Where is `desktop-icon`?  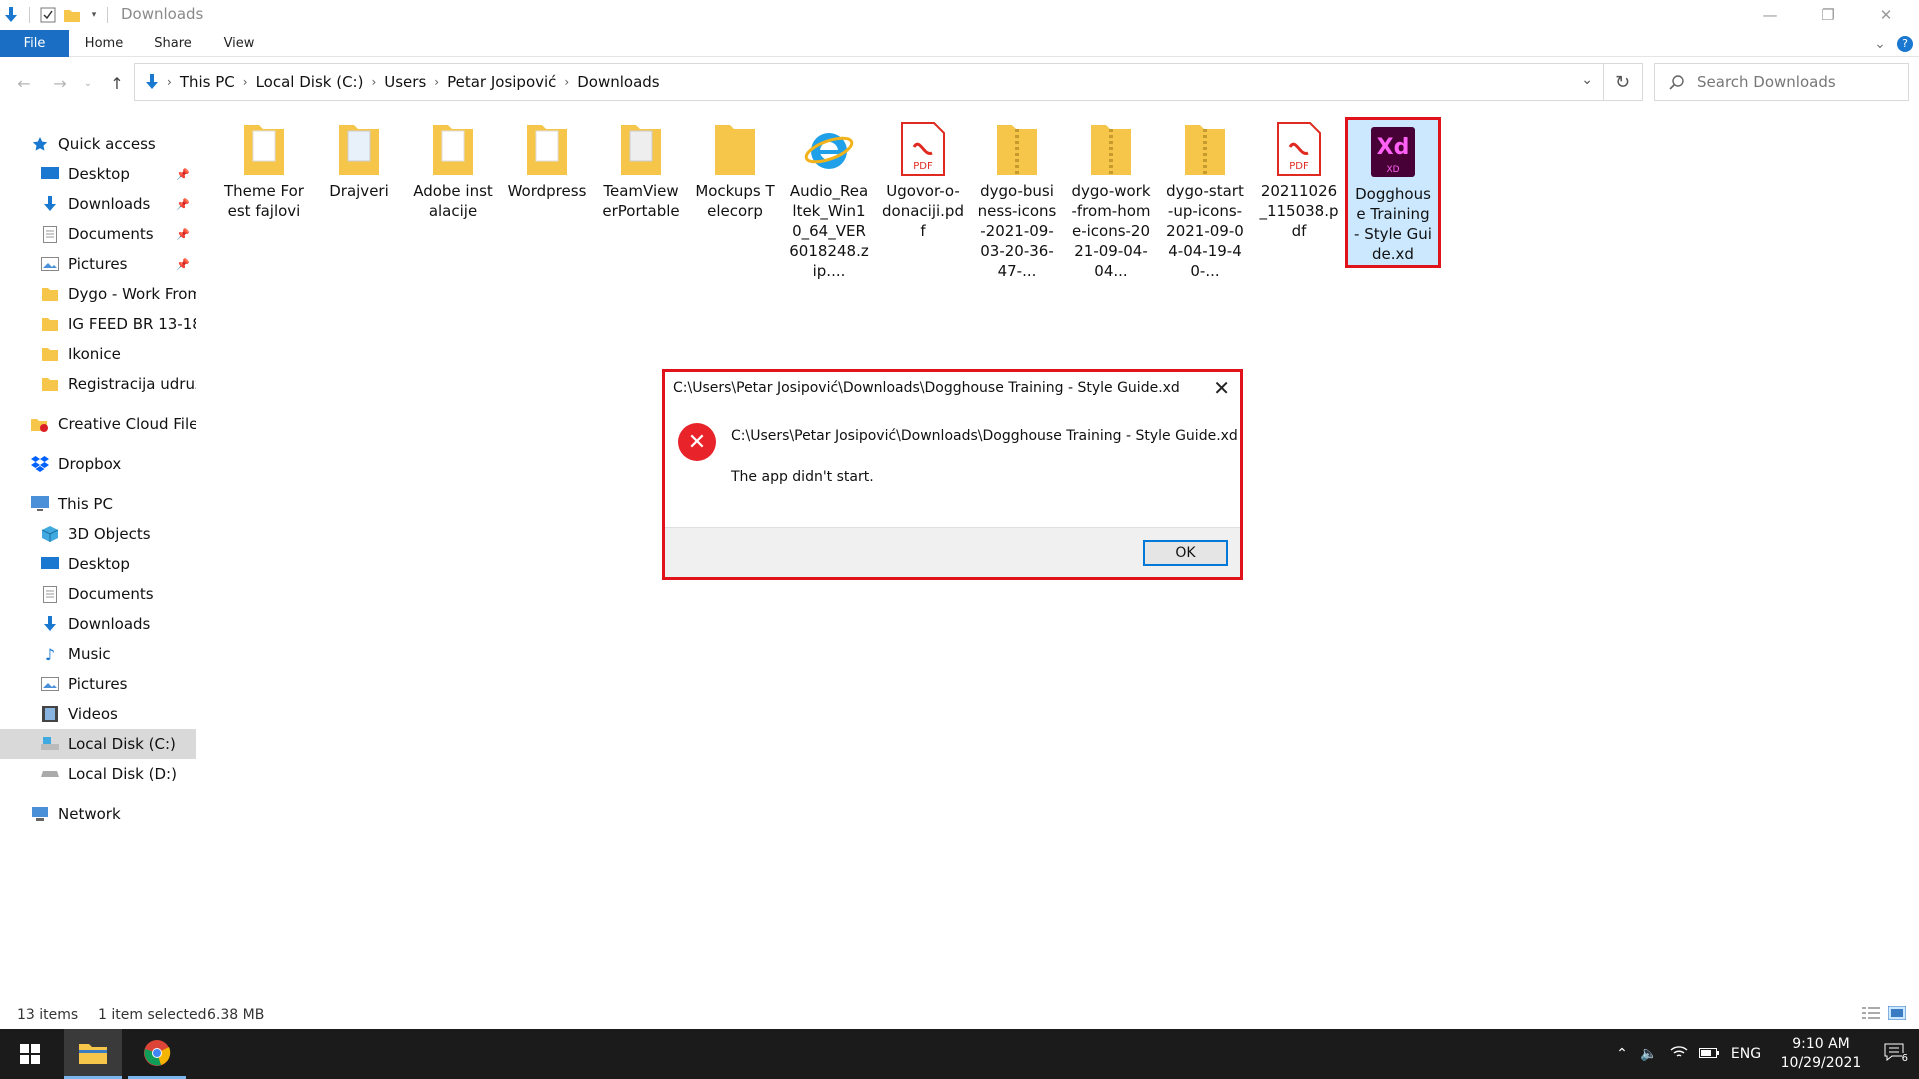
desktop-icon is located at coordinates (50, 174).